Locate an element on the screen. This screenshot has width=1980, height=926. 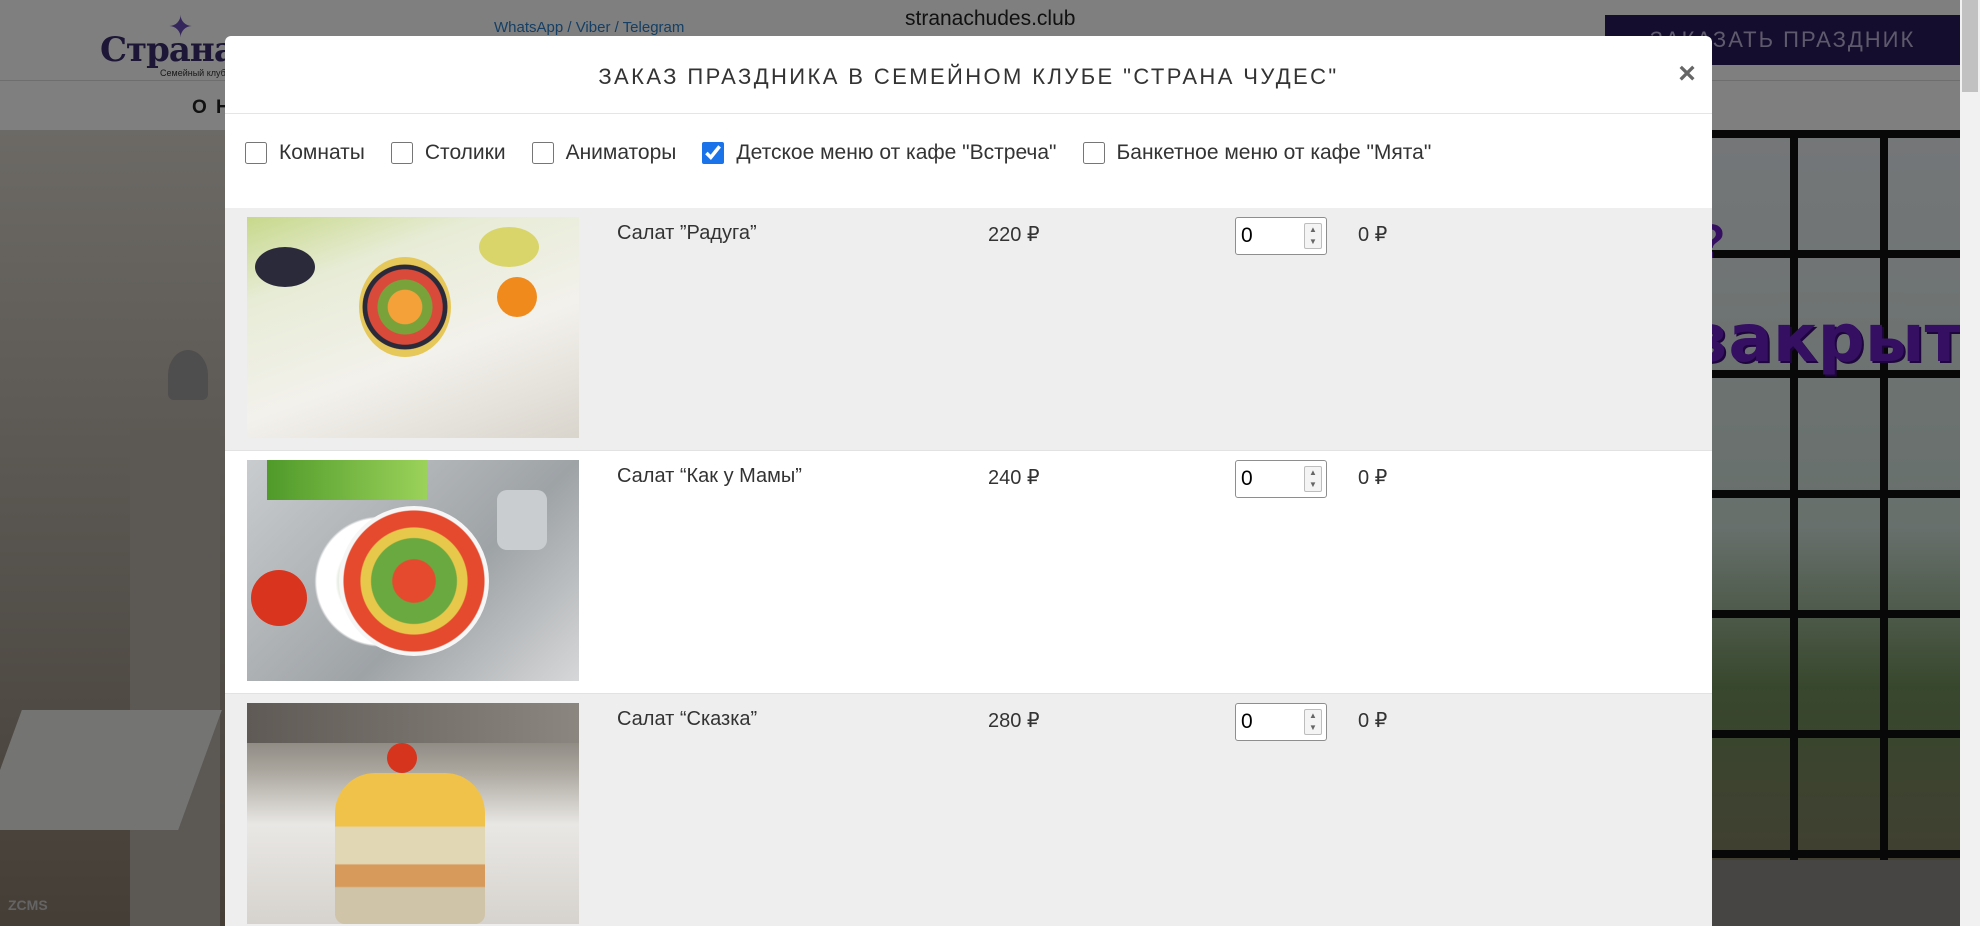
dish-name: Салат “Как у Мамы” is located at coordinates (709, 476).